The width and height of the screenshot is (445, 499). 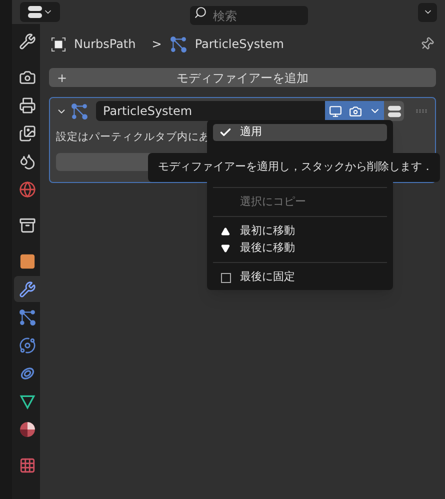 What do you see at coordinates (300, 231) in the screenshot?
I see `menu-item: 最初に移動` at bounding box center [300, 231].